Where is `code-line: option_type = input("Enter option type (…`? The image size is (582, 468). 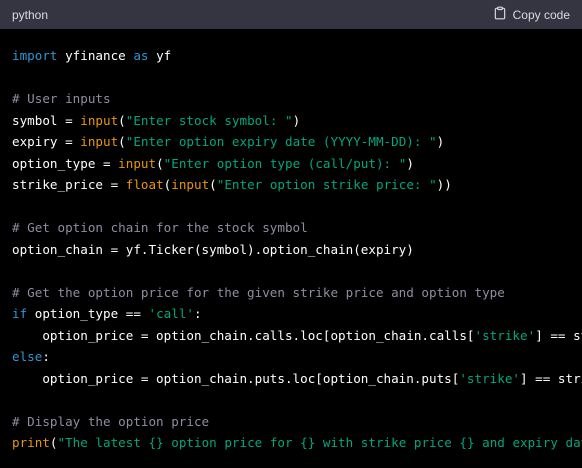 code-line: option_type = input("Enter option type (… is located at coordinates (291, 164).